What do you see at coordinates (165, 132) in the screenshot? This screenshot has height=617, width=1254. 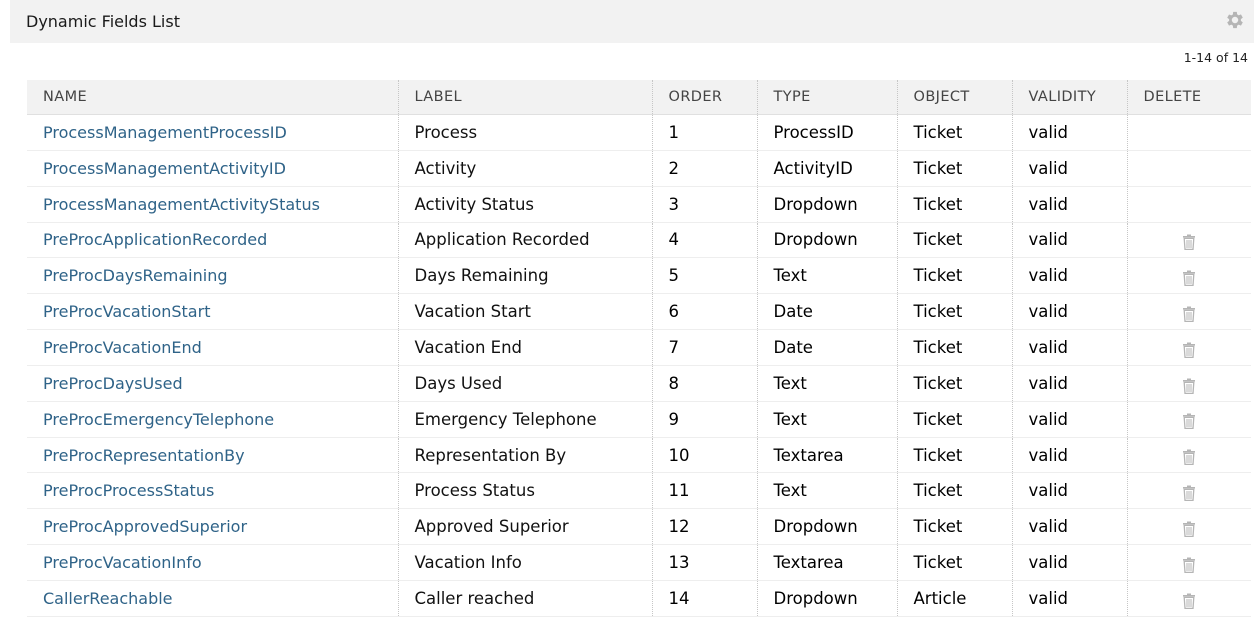 I see `field-name-link: ProcessManagementProcessID` at bounding box center [165, 132].